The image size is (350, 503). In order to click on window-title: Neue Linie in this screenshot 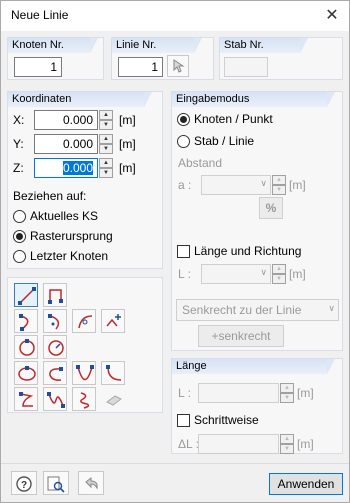, I will do `click(40, 15)`.